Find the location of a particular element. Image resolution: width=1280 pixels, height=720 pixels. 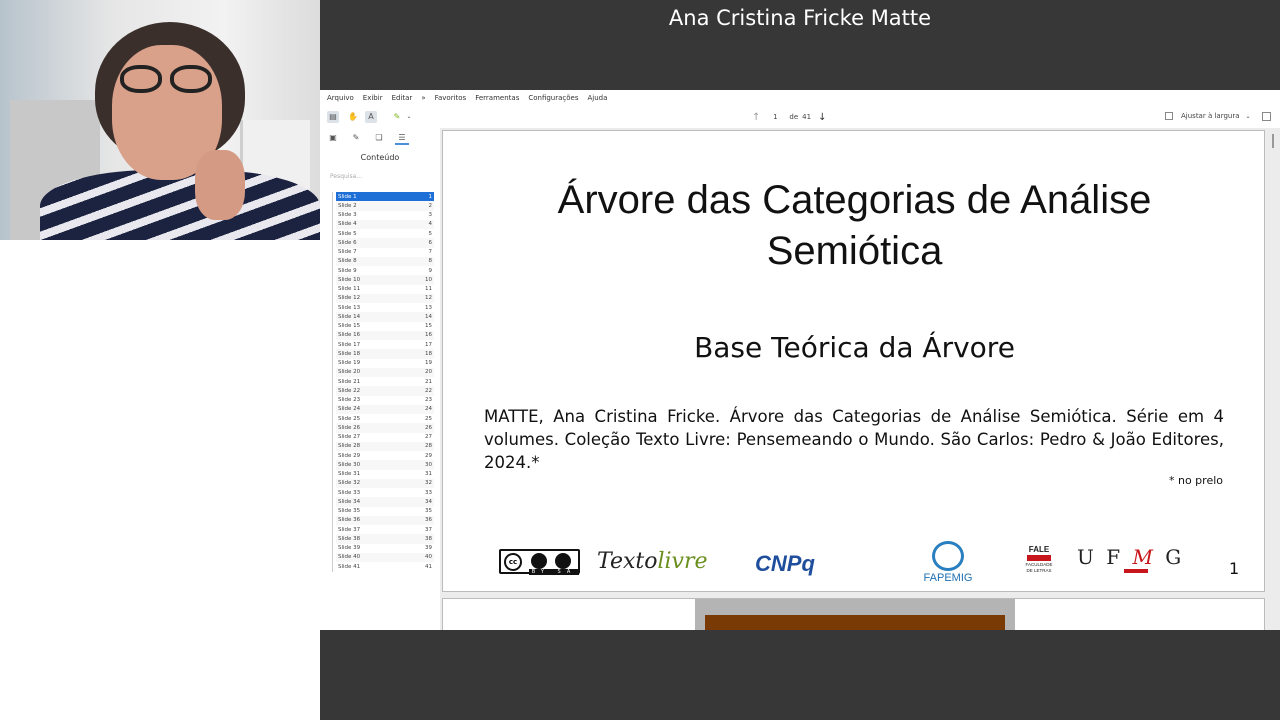

slide-list-item-label: Slide 4 is located at coordinates (347, 224).